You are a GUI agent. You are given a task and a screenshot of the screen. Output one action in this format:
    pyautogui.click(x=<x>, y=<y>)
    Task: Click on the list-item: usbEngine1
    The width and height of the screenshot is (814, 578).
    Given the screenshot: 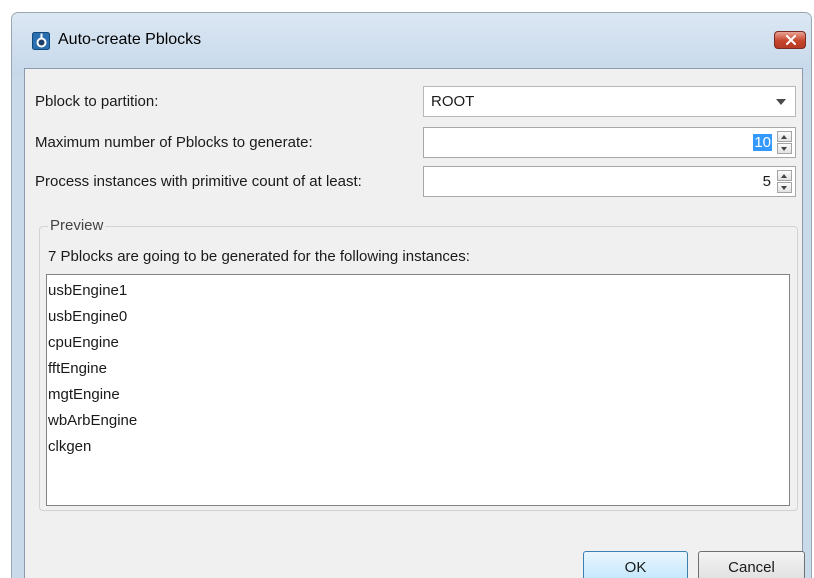 What is the action you would take?
    pyautogui.click(x=418, y=294)
    